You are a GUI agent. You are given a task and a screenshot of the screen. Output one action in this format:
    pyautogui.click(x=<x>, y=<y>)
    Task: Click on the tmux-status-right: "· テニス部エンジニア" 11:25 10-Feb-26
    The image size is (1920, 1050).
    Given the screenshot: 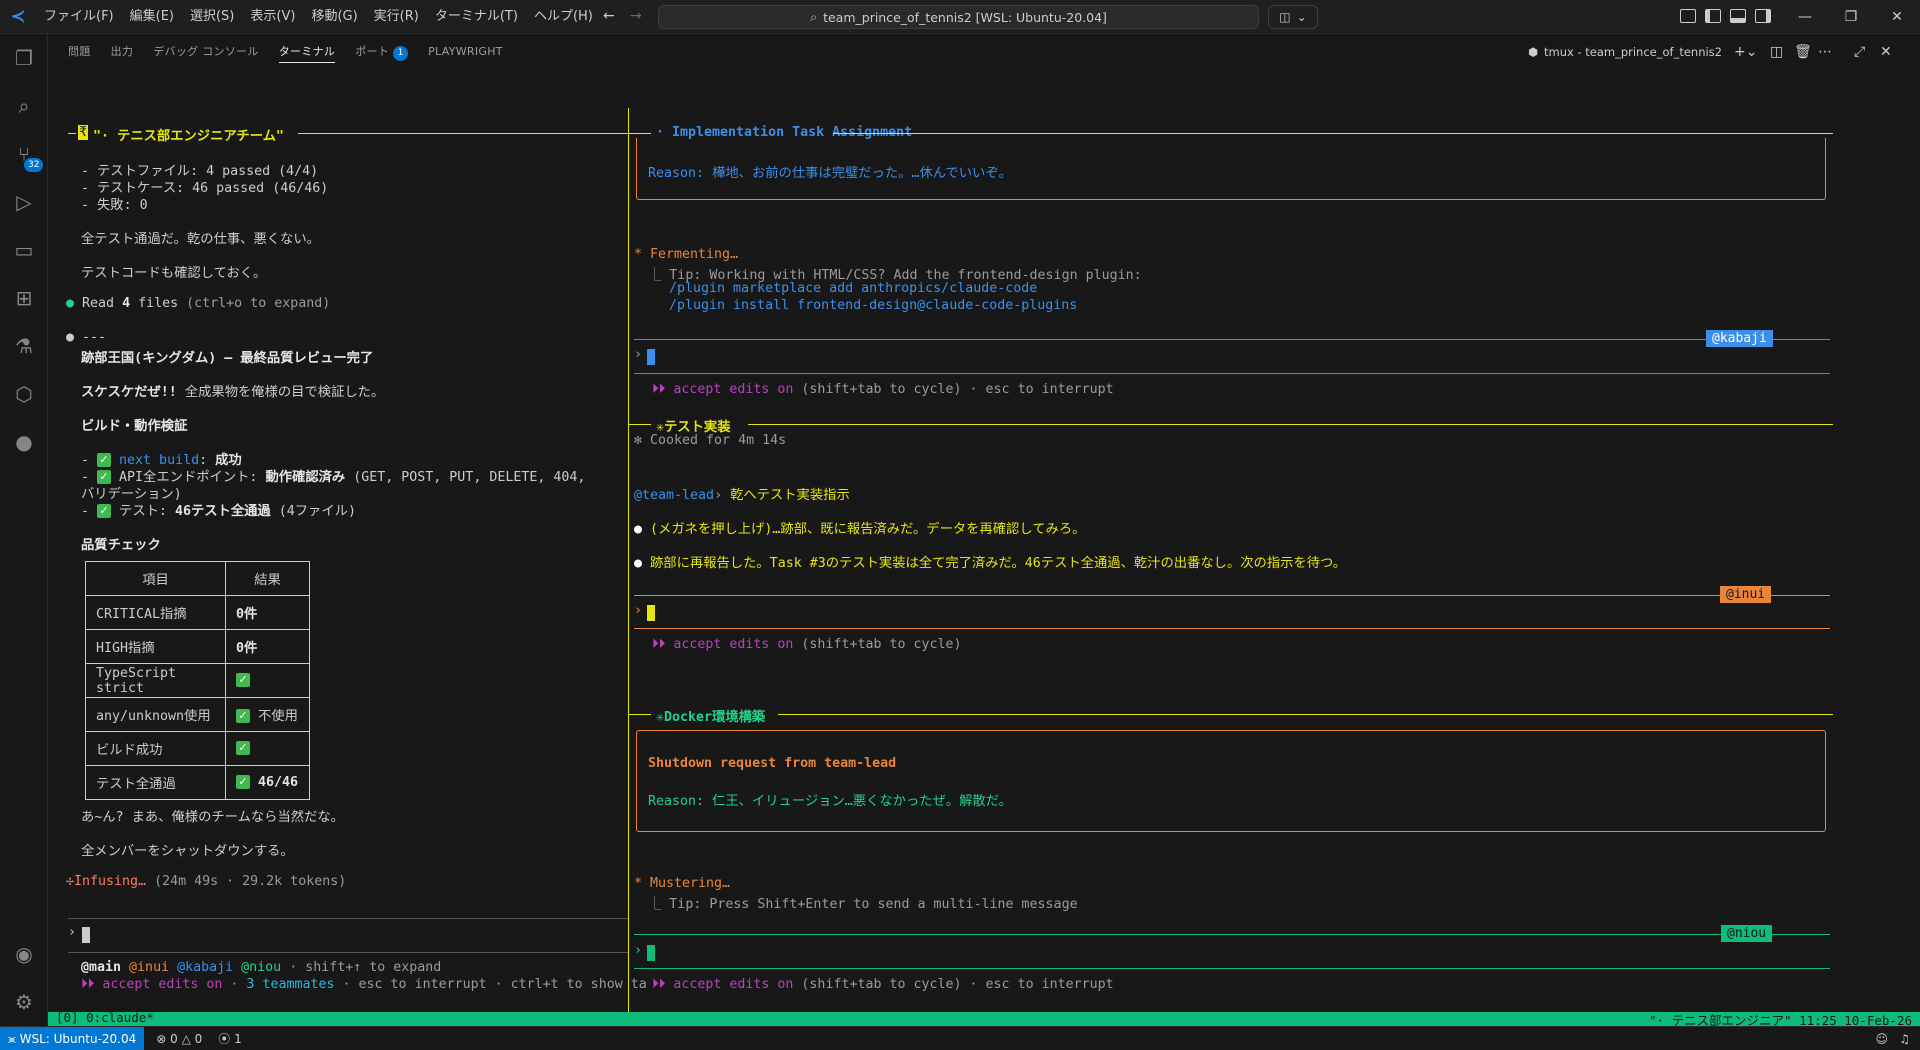 What is the action you would take?
    pyautogui.click(x=1780, y=1019)
    